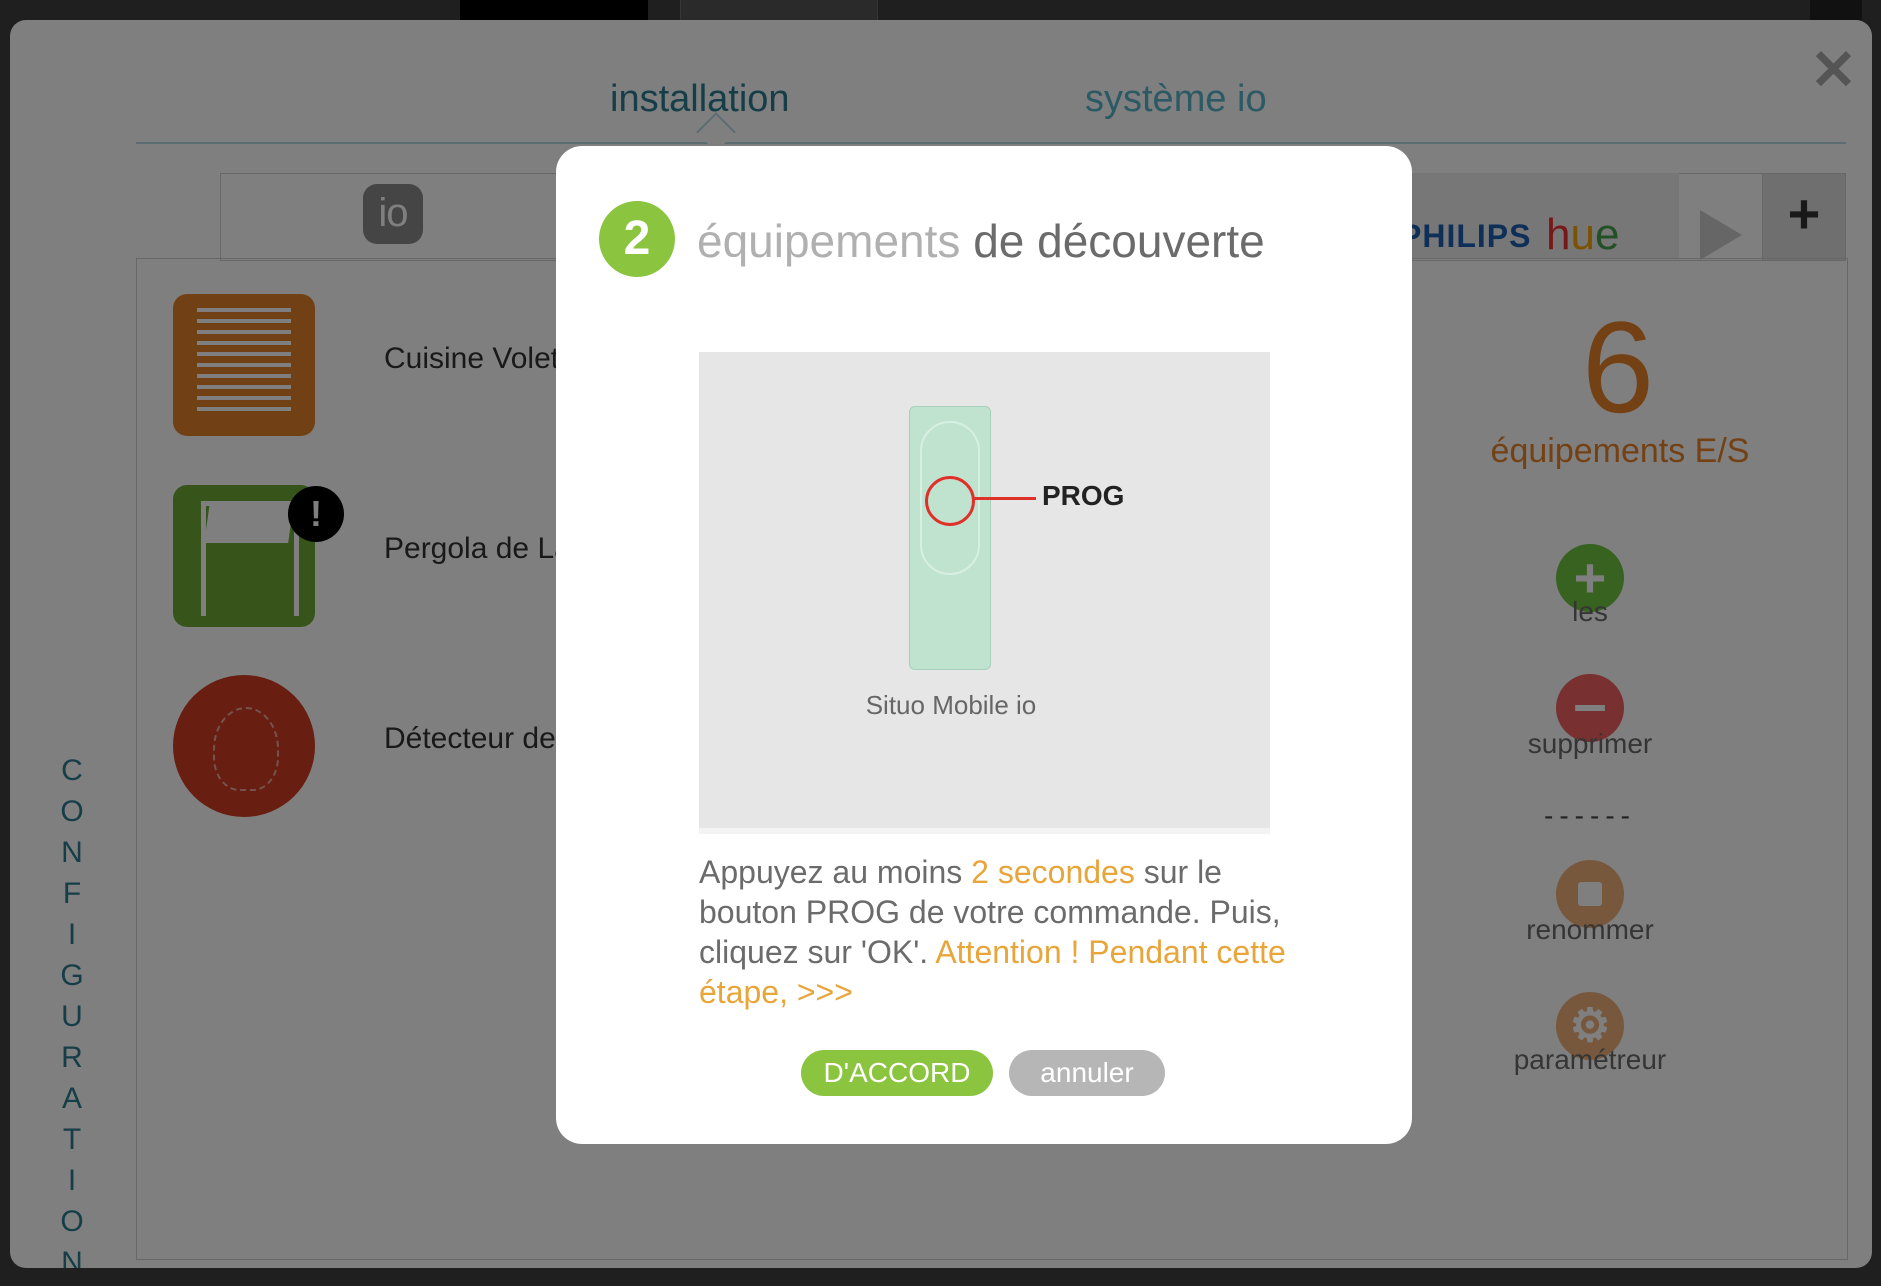  Describe the element at coordinates (1083, 495) in the screenshot. I see `prog-label: PROG` at that location.